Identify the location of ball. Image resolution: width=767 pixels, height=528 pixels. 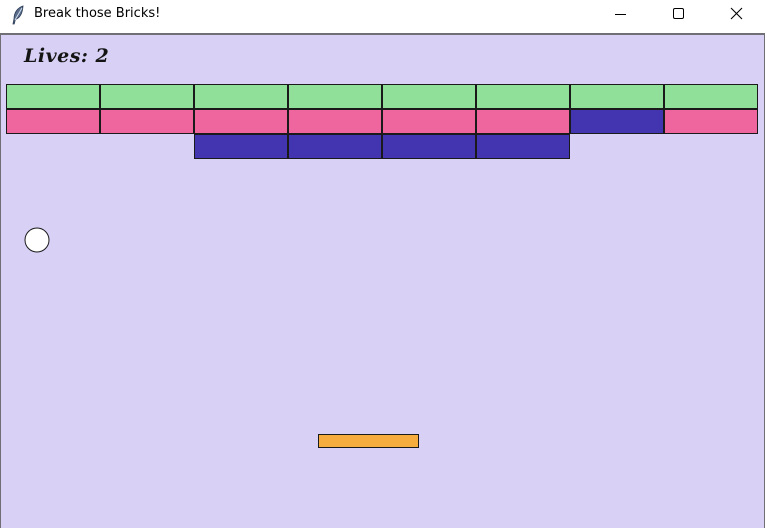
(37, 240).